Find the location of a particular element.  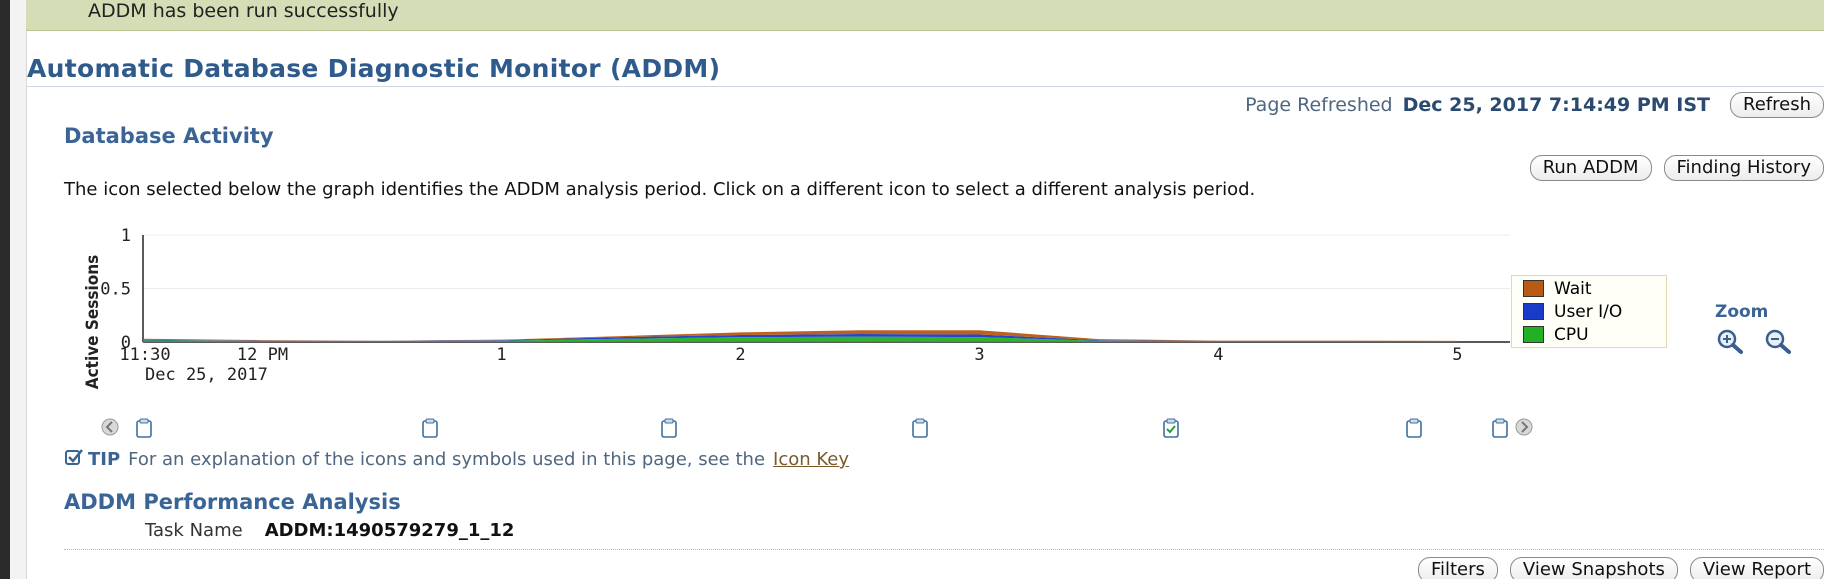

legend-swatch-cpu is located at coordinates (1533, 334).